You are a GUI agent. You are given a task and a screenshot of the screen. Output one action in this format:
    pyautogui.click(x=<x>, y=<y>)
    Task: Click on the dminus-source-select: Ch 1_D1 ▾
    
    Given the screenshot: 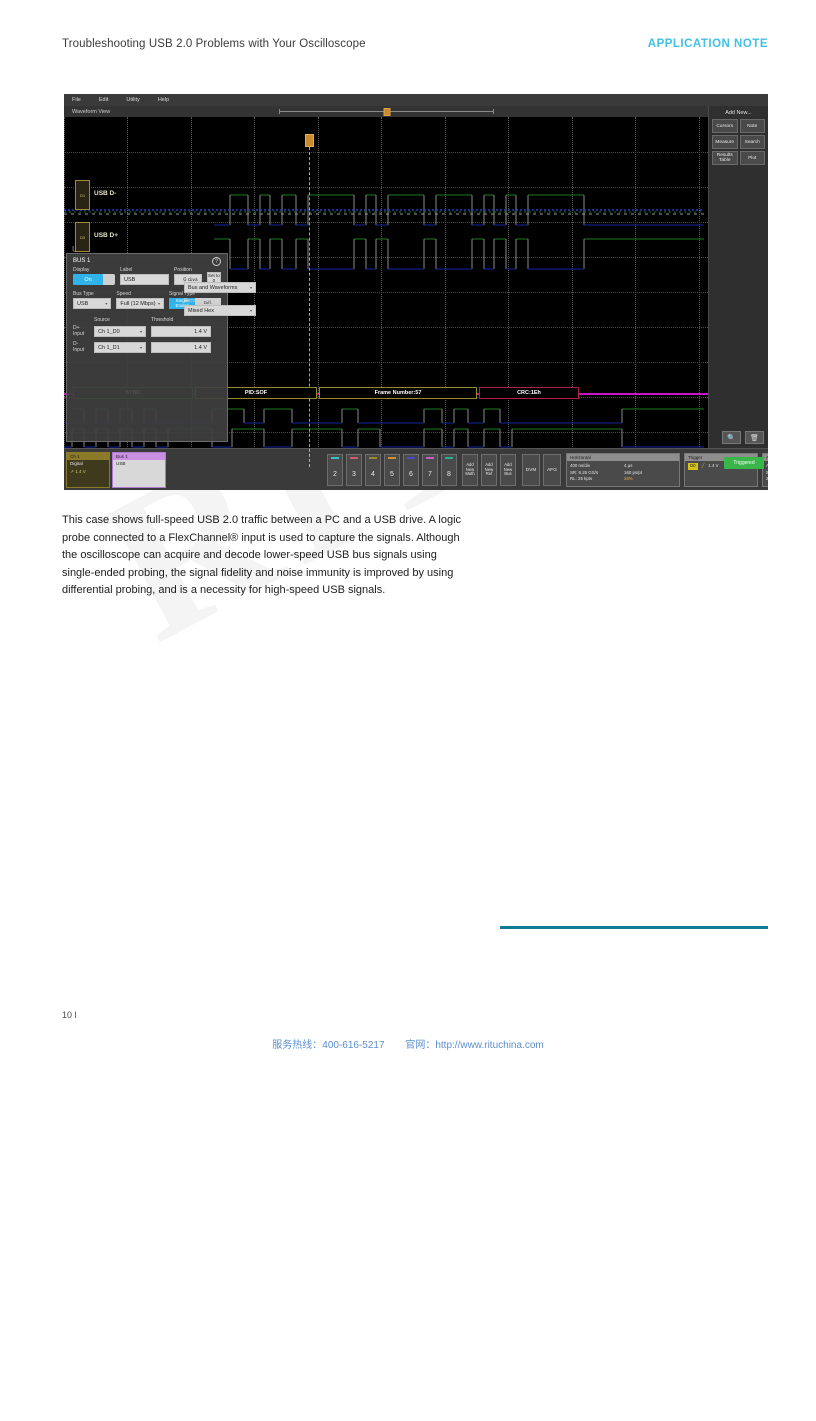 What is the action you would take?
    pyautogui.click(x=120, y=347)
    